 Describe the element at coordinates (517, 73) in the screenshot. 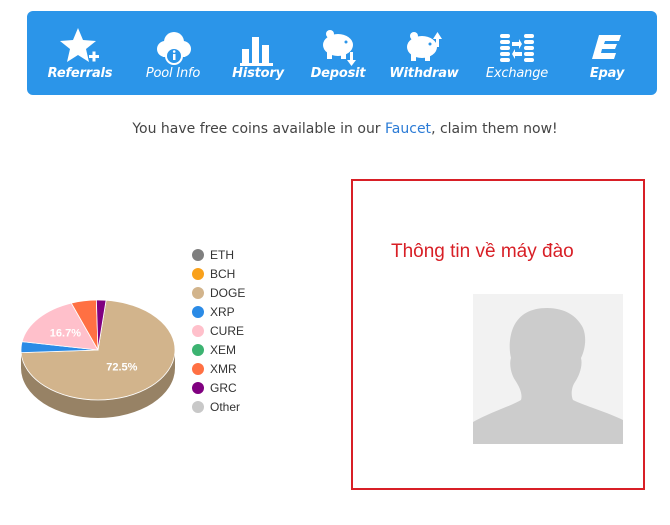

I see `nav-exchange-label: Exchange` at that location.